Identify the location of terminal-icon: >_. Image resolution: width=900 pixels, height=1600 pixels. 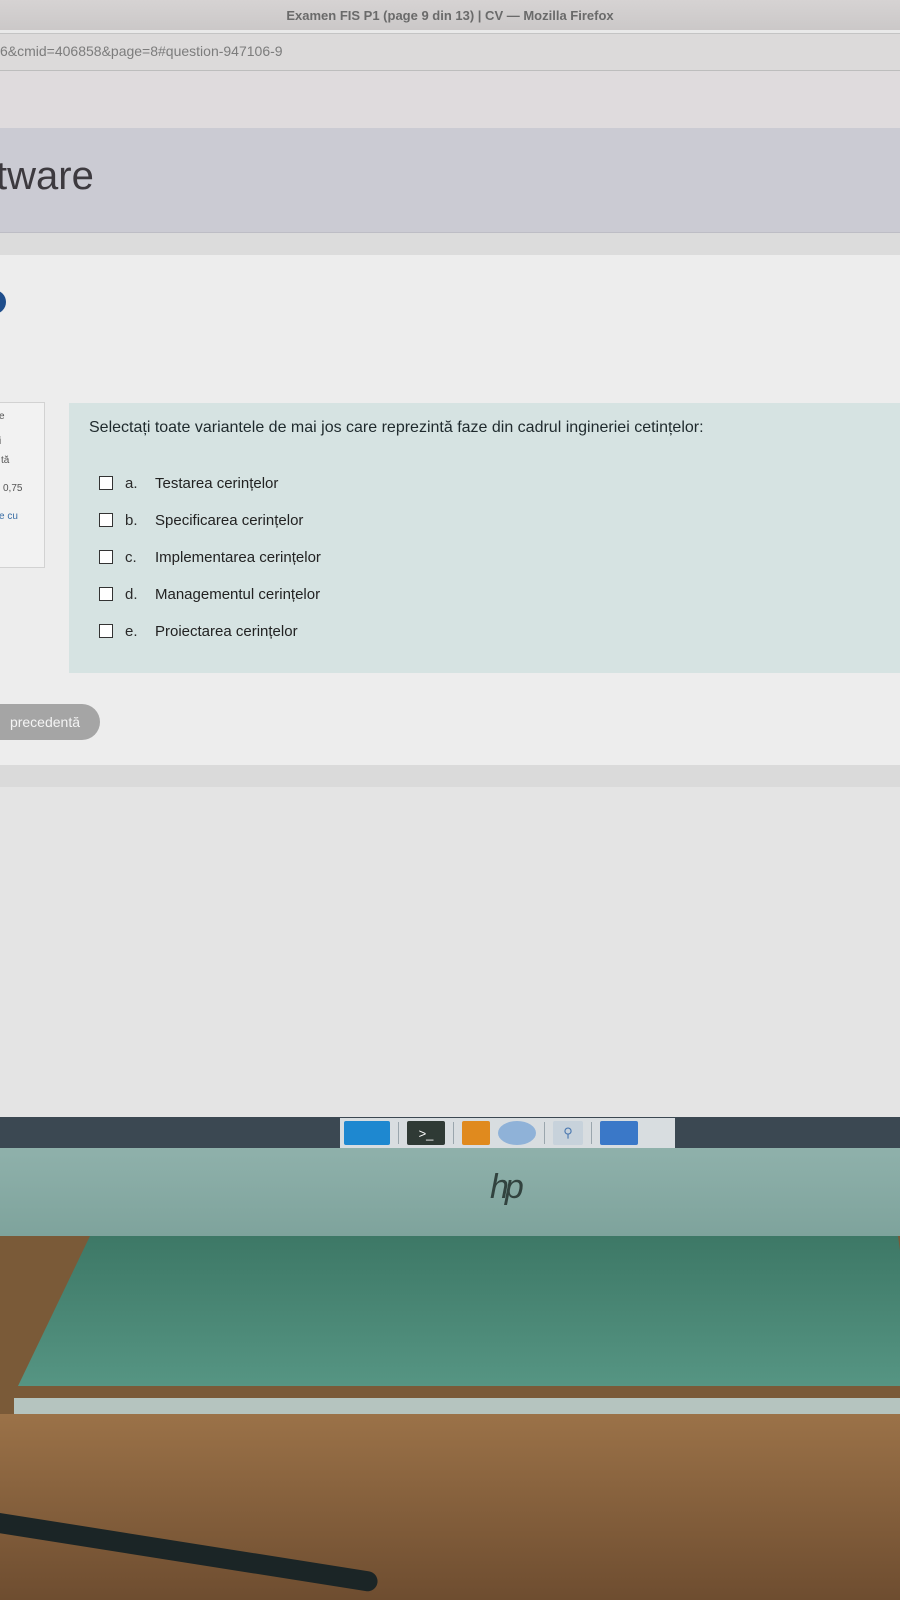
(426, 1133).